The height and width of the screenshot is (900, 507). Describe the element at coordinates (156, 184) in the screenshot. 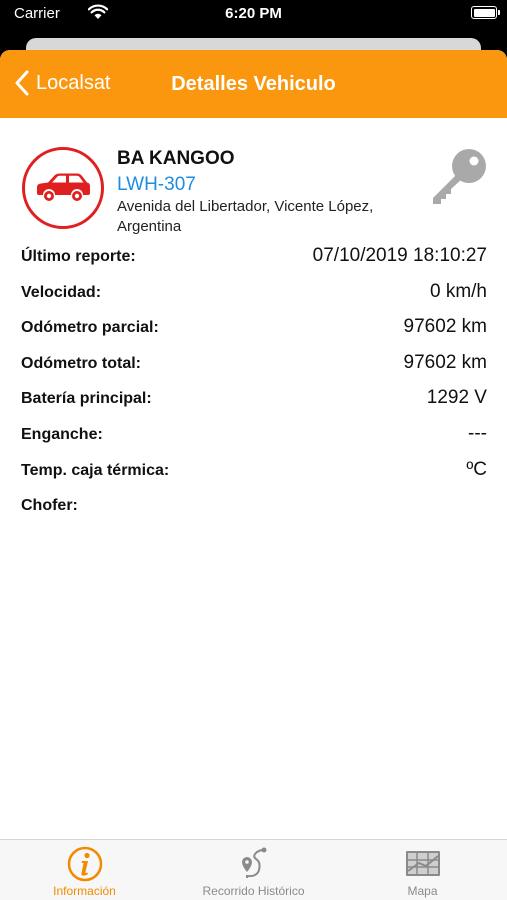

I see `vehicle-plate: LWH-307` at that location.